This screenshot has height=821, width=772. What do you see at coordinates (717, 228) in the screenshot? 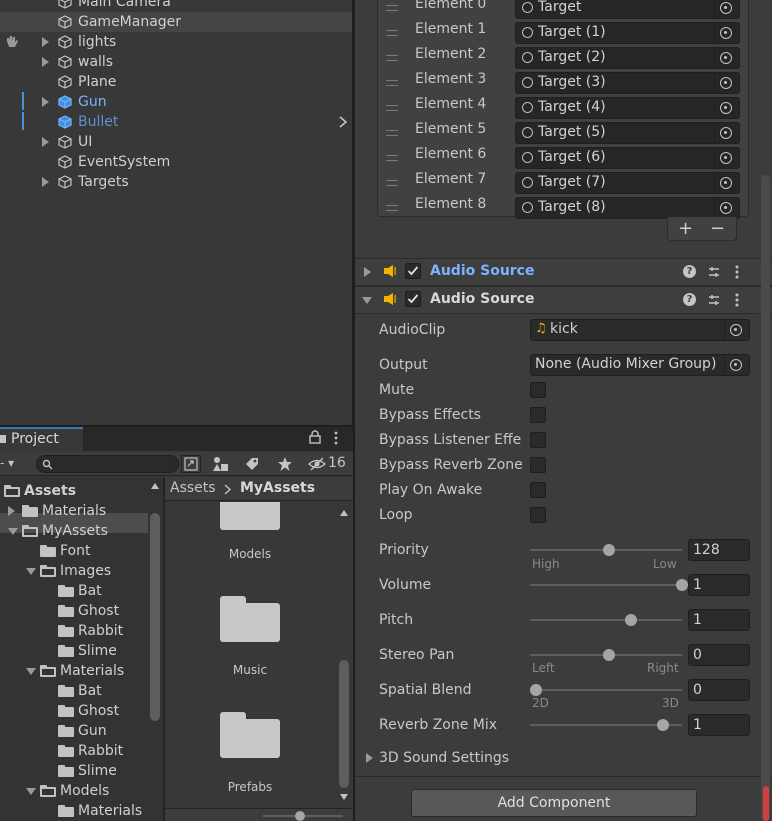
I see `remove-element-button: −` at bounding box center [717, 228].